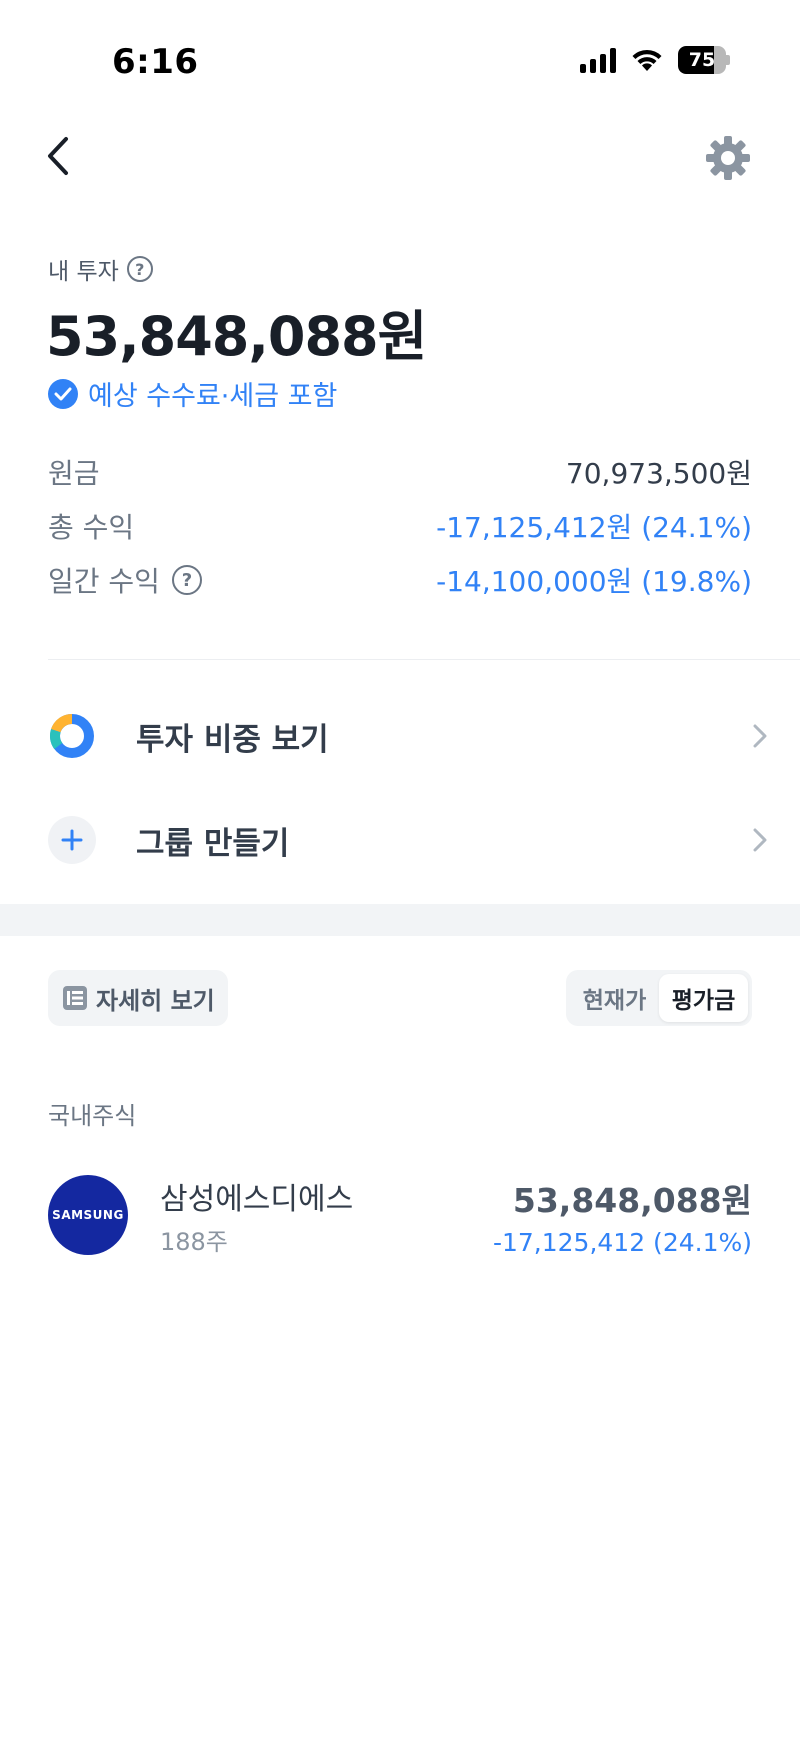 The image size is (800, 1740). I want to click on stock-values: 53,848,088원 -17,125,412 (24.1%), so click(622, 1215).